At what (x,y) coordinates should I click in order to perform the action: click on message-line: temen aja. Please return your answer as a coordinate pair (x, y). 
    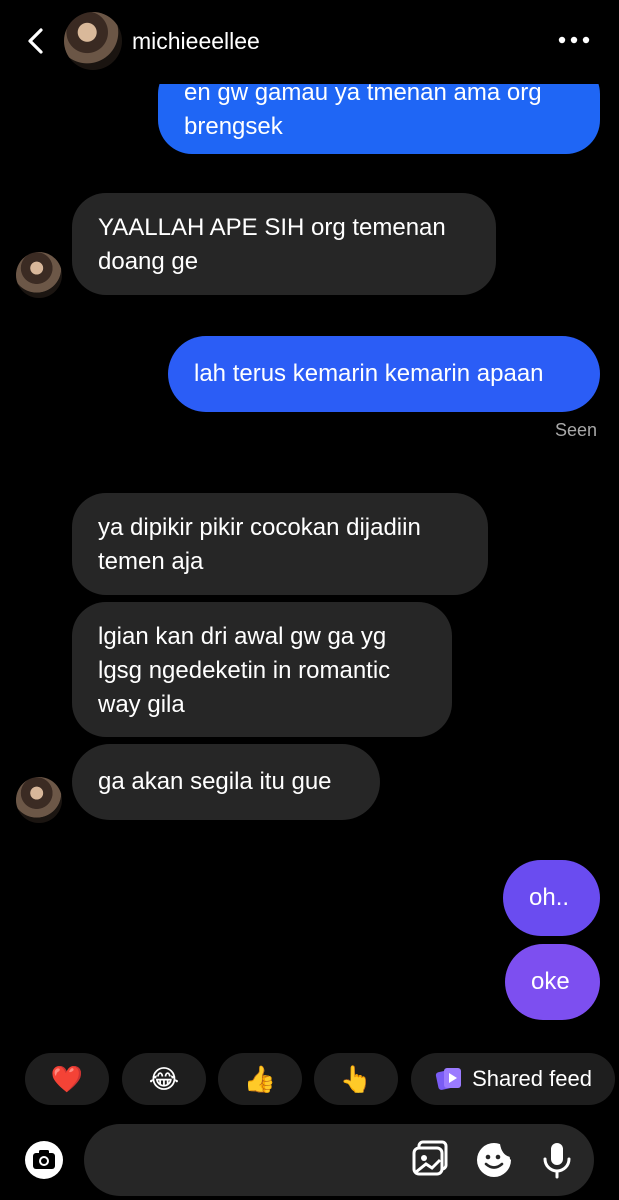
    Looking at the image, I should click on (151, 561).